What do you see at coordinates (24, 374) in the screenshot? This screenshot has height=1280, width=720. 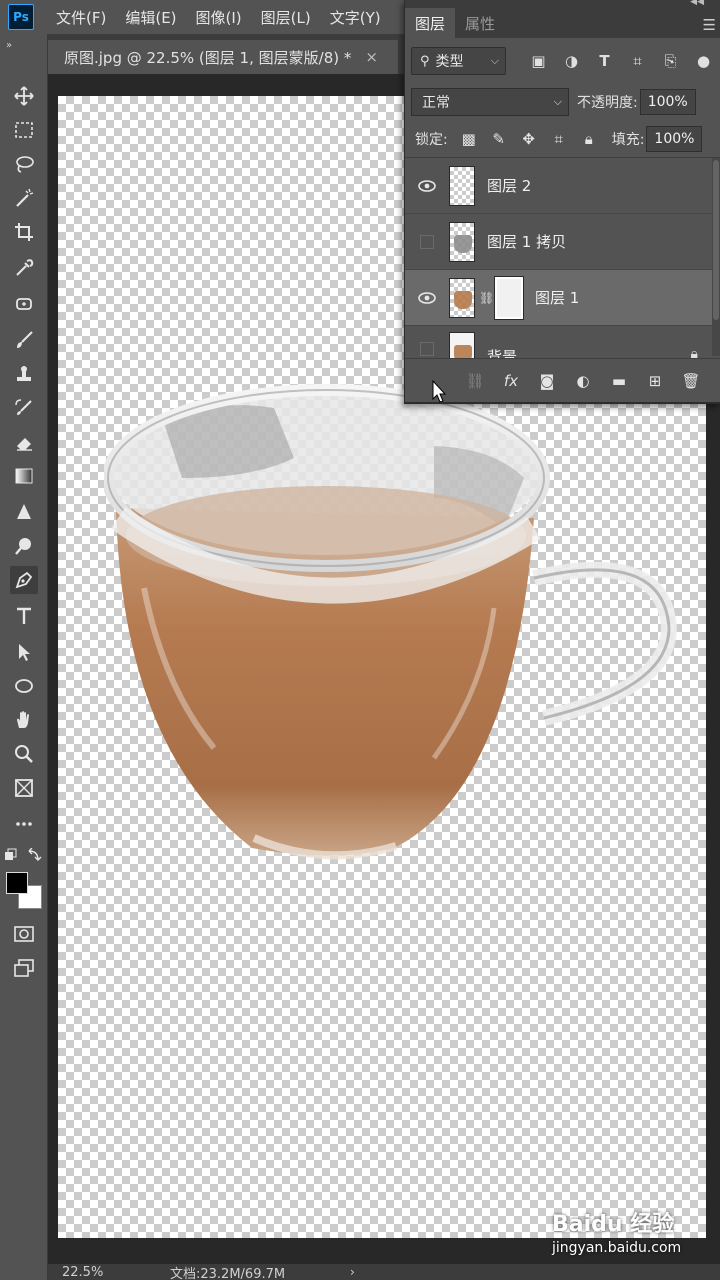 I see `clone-stamp-icon` at bounding box center [24, 374].